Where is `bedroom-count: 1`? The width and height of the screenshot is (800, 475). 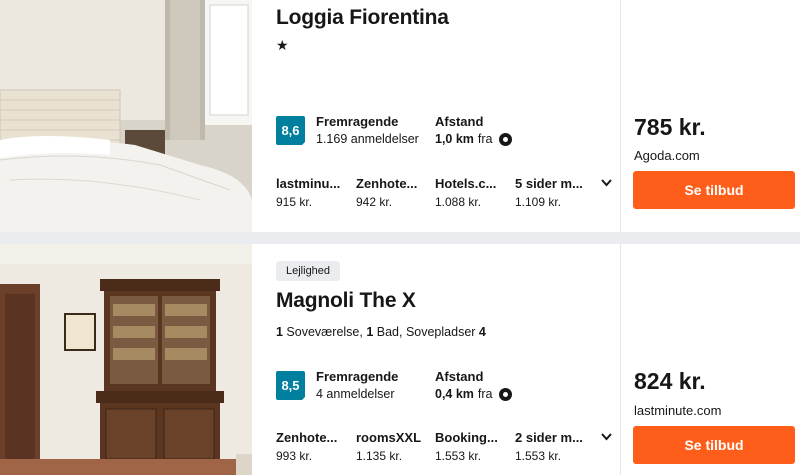
bedroom-count: 1 is located at coordinates (279, 332).